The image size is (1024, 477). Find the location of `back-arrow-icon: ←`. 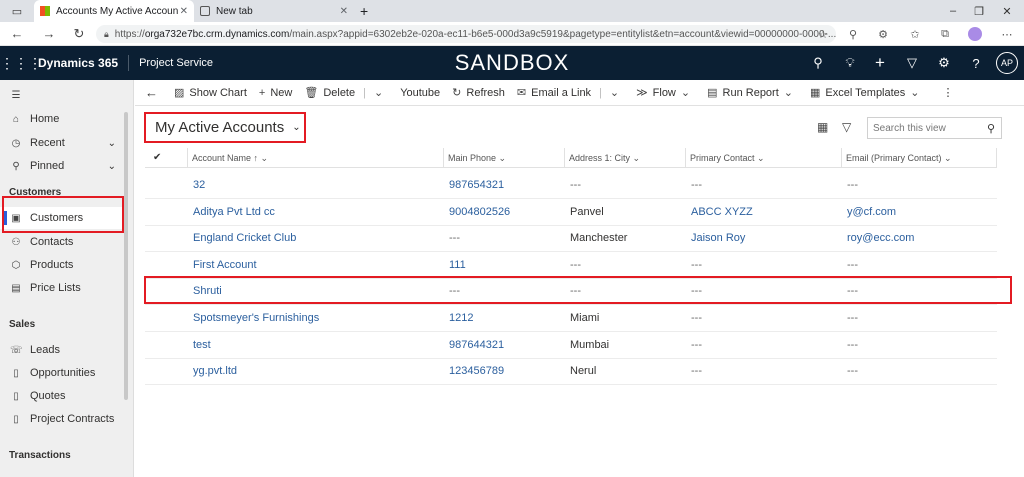

back-arrow-icon: ← is located at coordinates (17, 33).